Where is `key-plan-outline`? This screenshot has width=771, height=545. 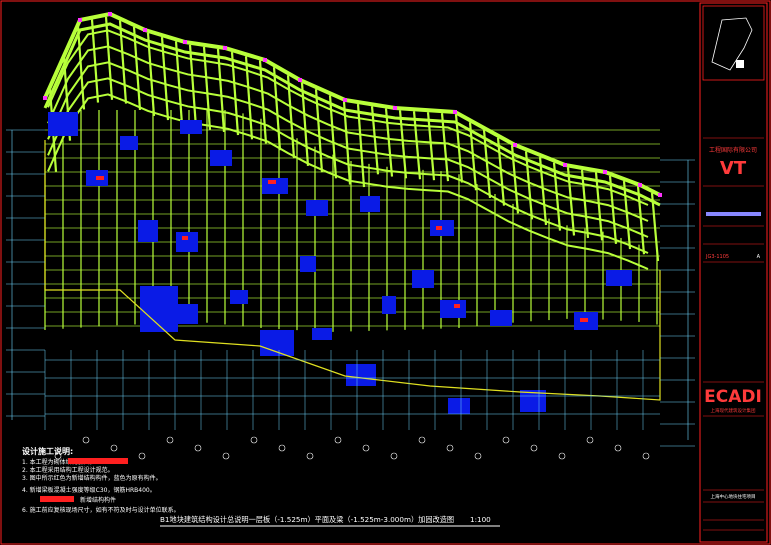 key-plan-outline is located at coordinates (732, 44).